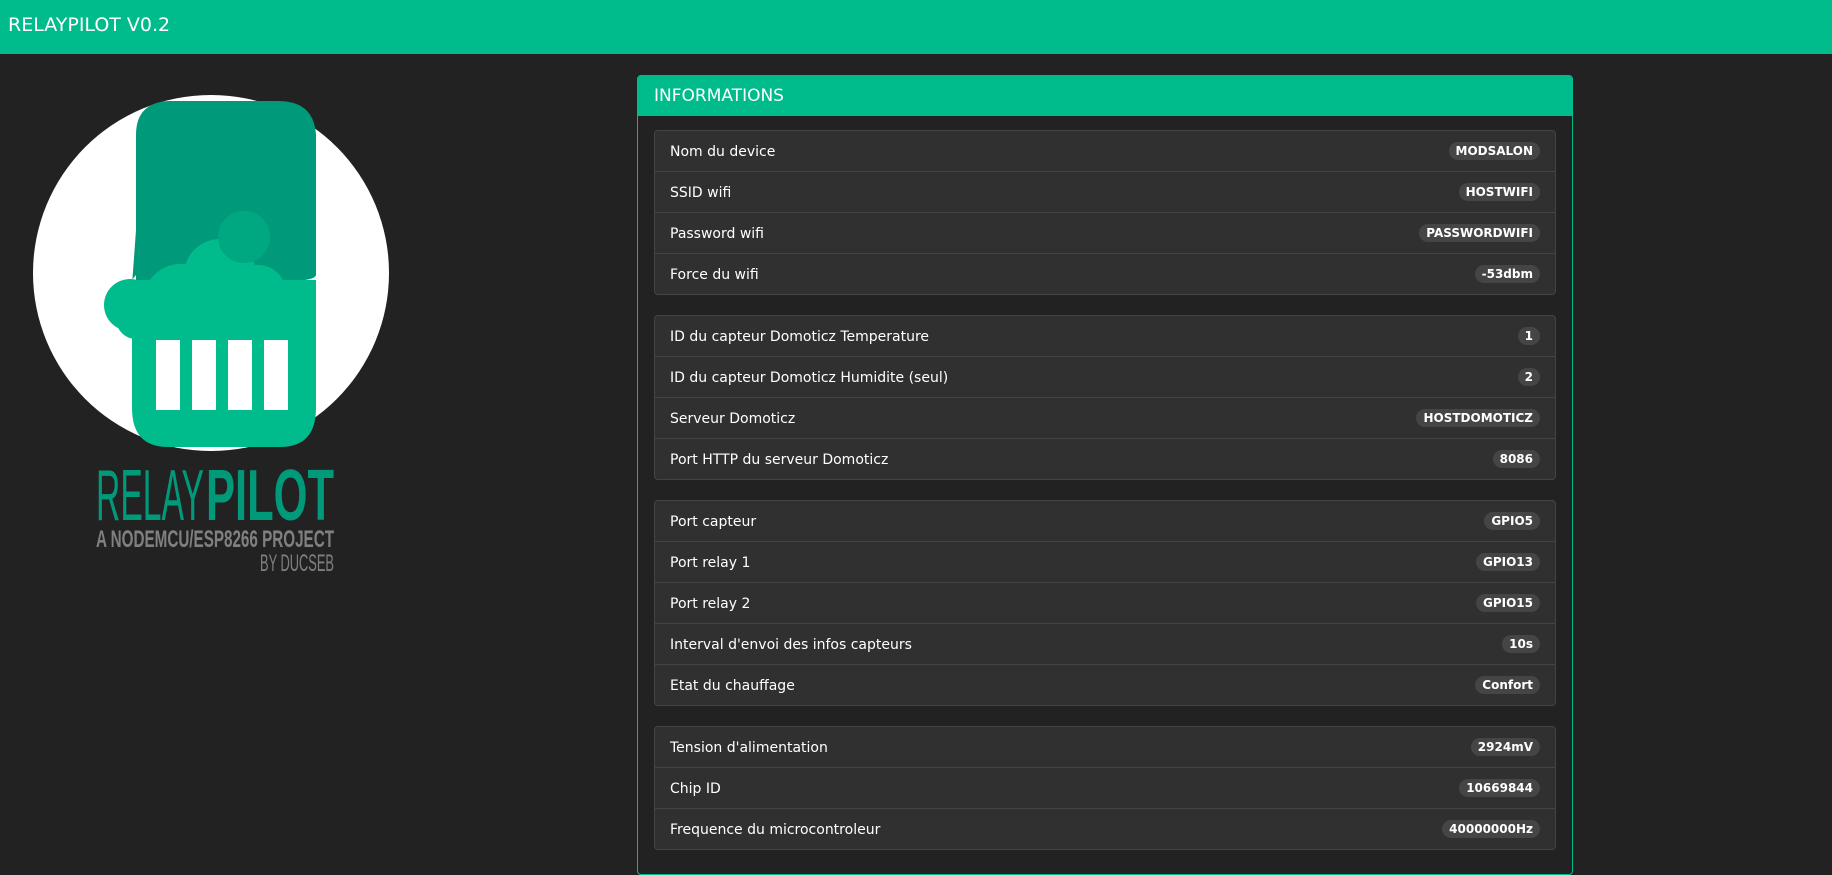  Describe the element at coordinates (1528, 377) in the screenshot. I see `value-badge: 2` at that location.